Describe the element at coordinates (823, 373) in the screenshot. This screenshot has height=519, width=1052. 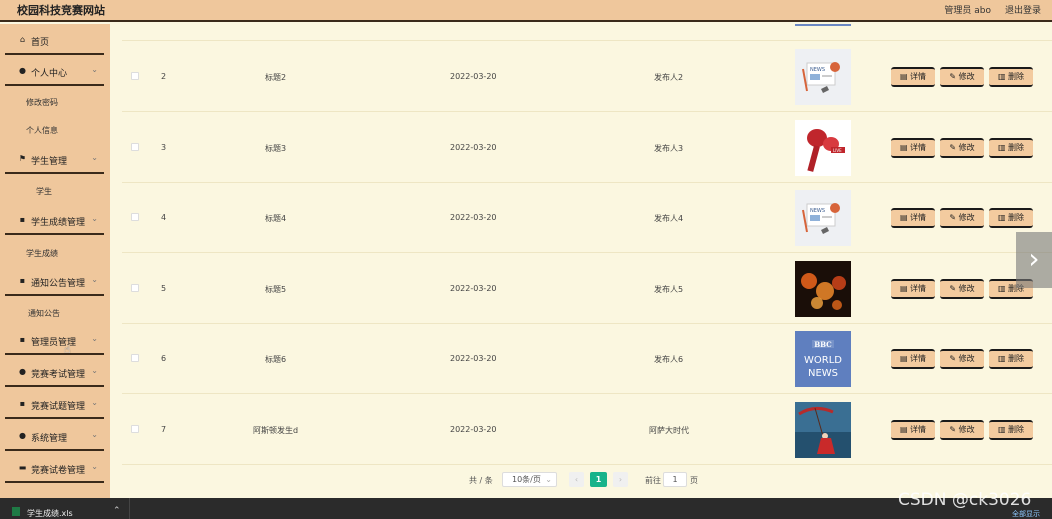
I see `svg-text: NEWS` at that location.